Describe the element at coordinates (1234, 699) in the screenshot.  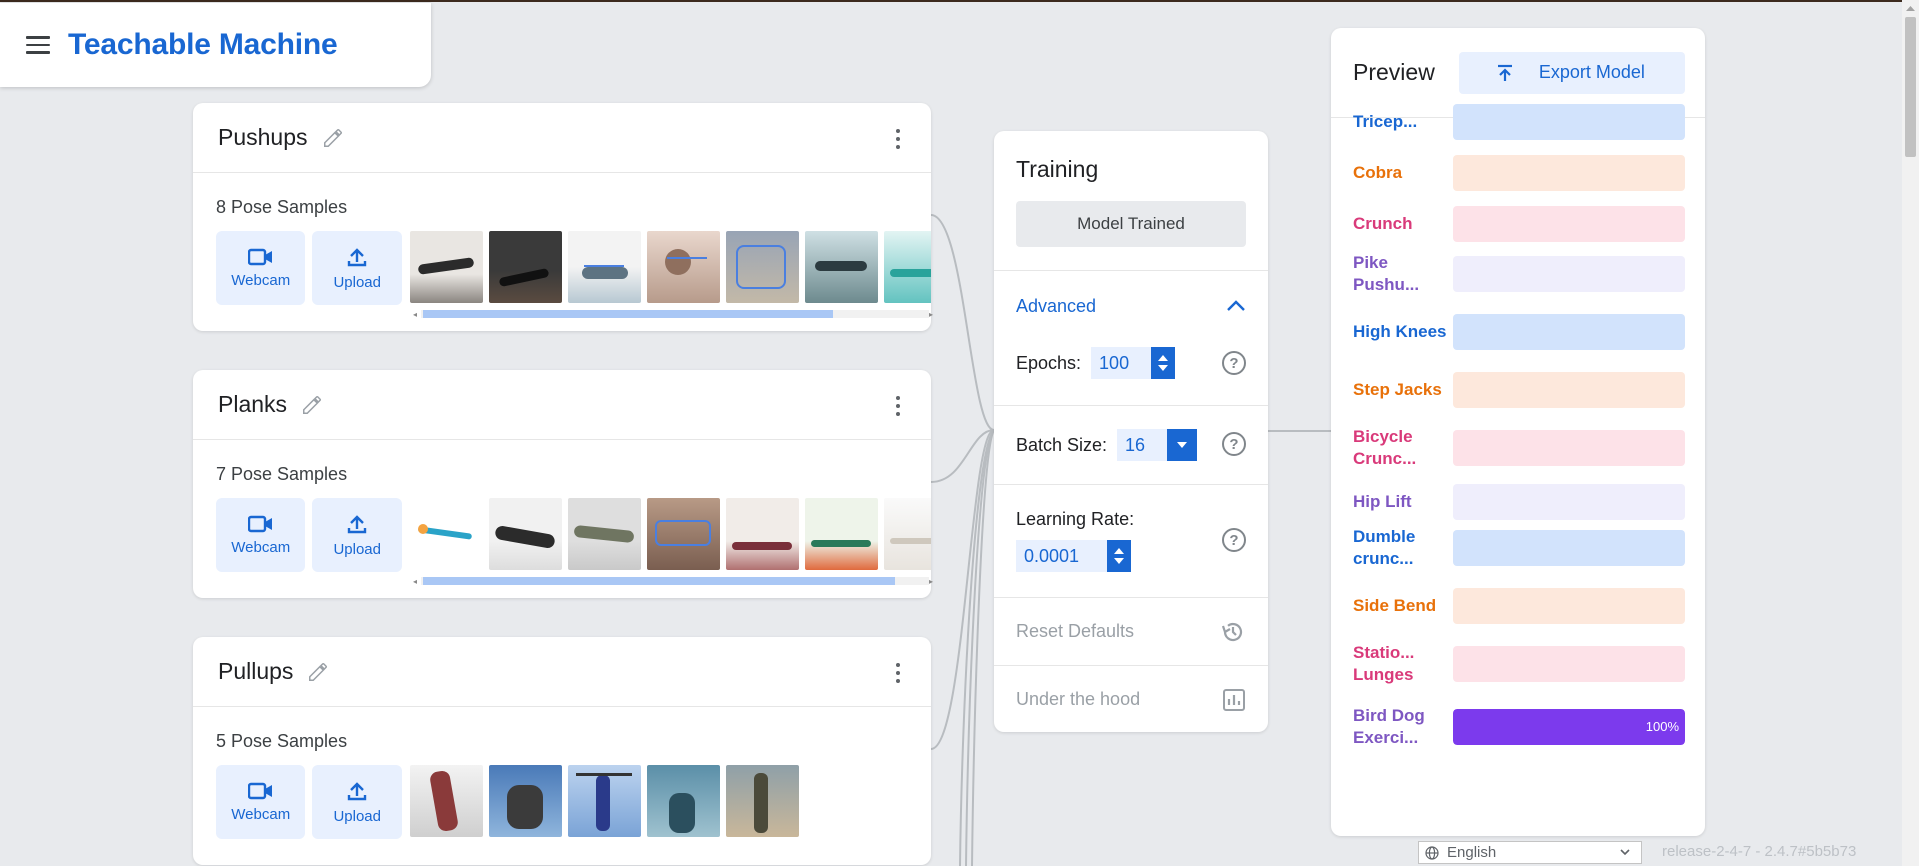
I see `bar-chart-icon` at that location.